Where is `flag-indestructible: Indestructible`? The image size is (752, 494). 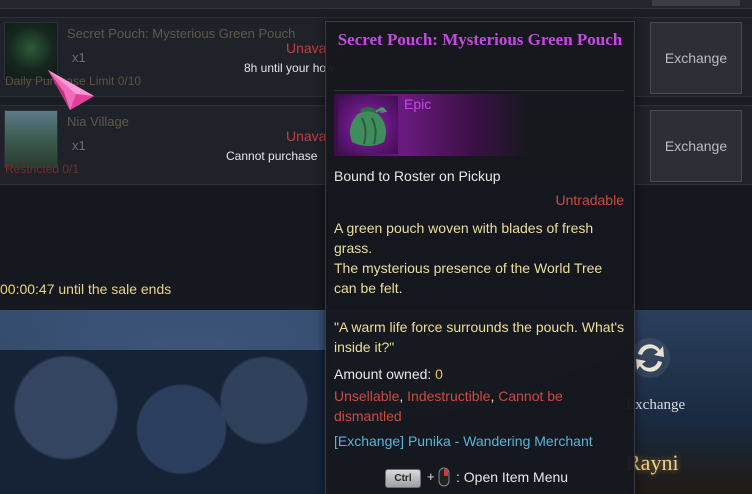
flag-indestructible: Indestructible is located at coordinates (449, 396).